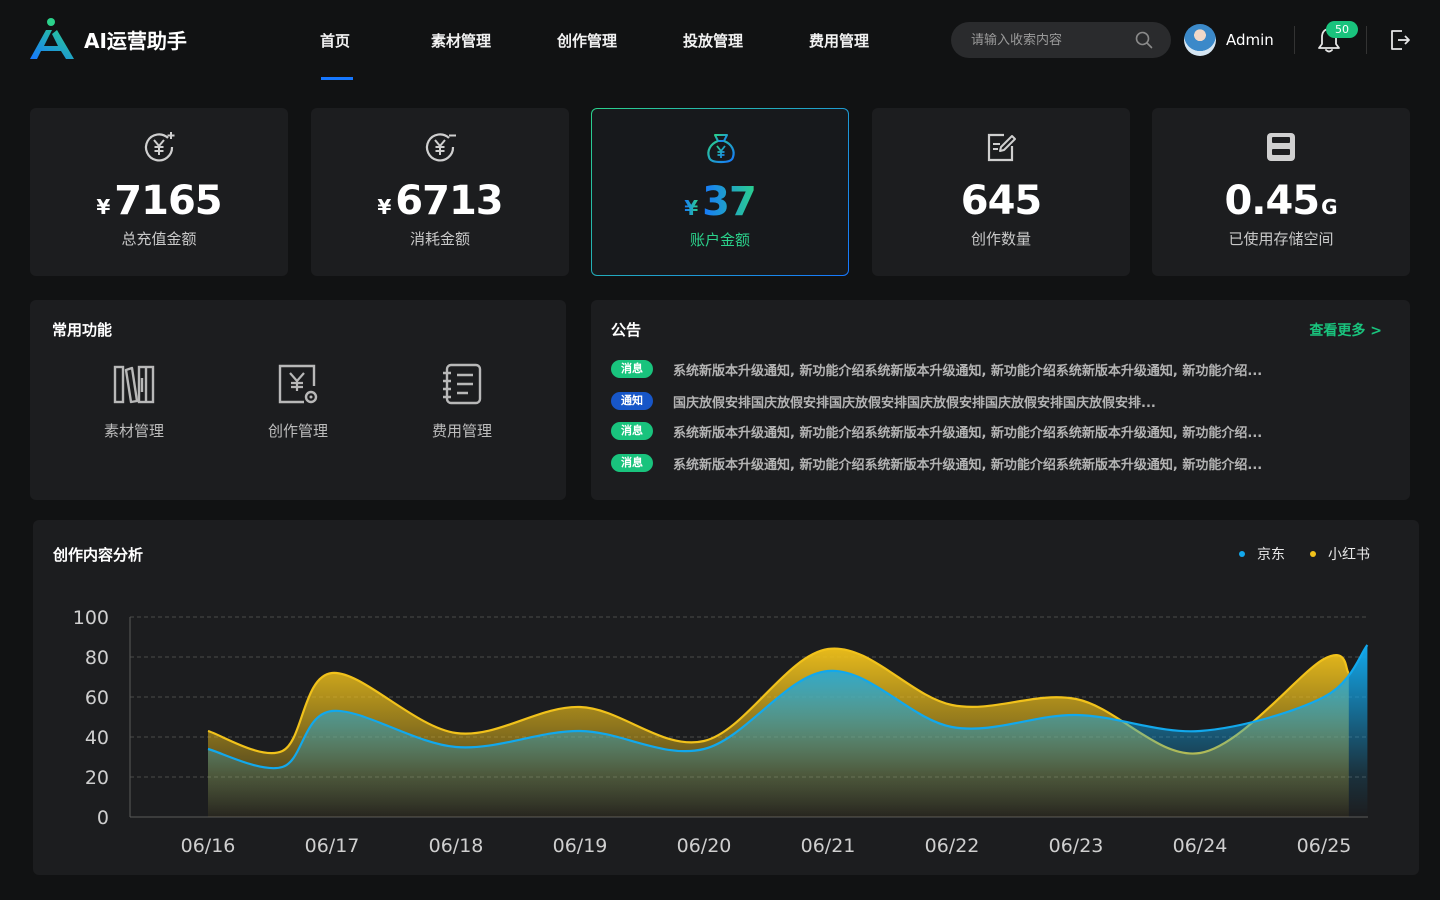 The height and width of the screenshot is (900, 1440). I want to click on stat-card-balance: ¥ 37 账户金额, so click(720, 192).